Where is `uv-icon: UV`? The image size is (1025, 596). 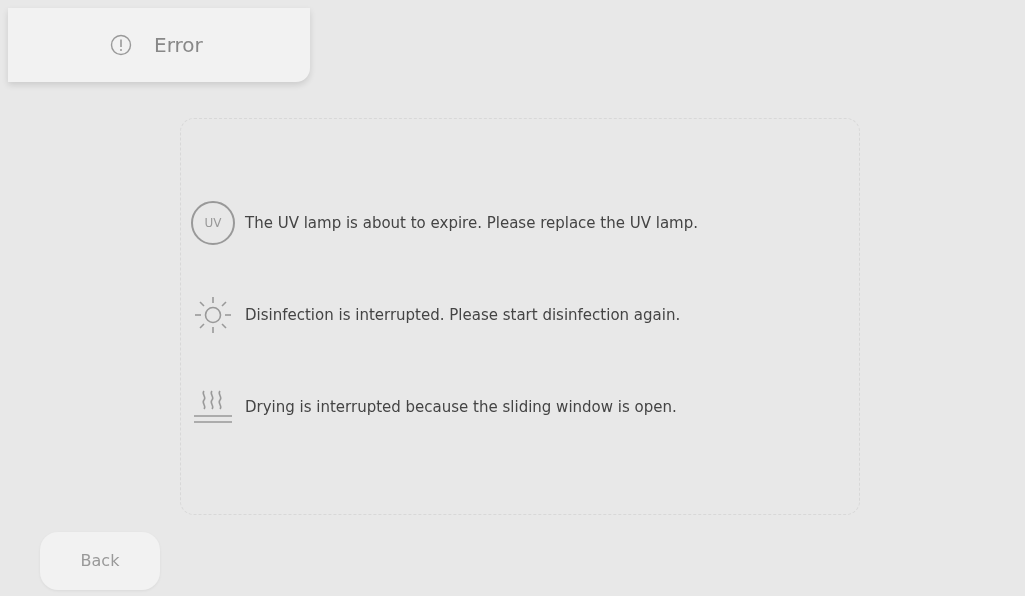 uv-icon: UV is located at coordinates (213, 223).